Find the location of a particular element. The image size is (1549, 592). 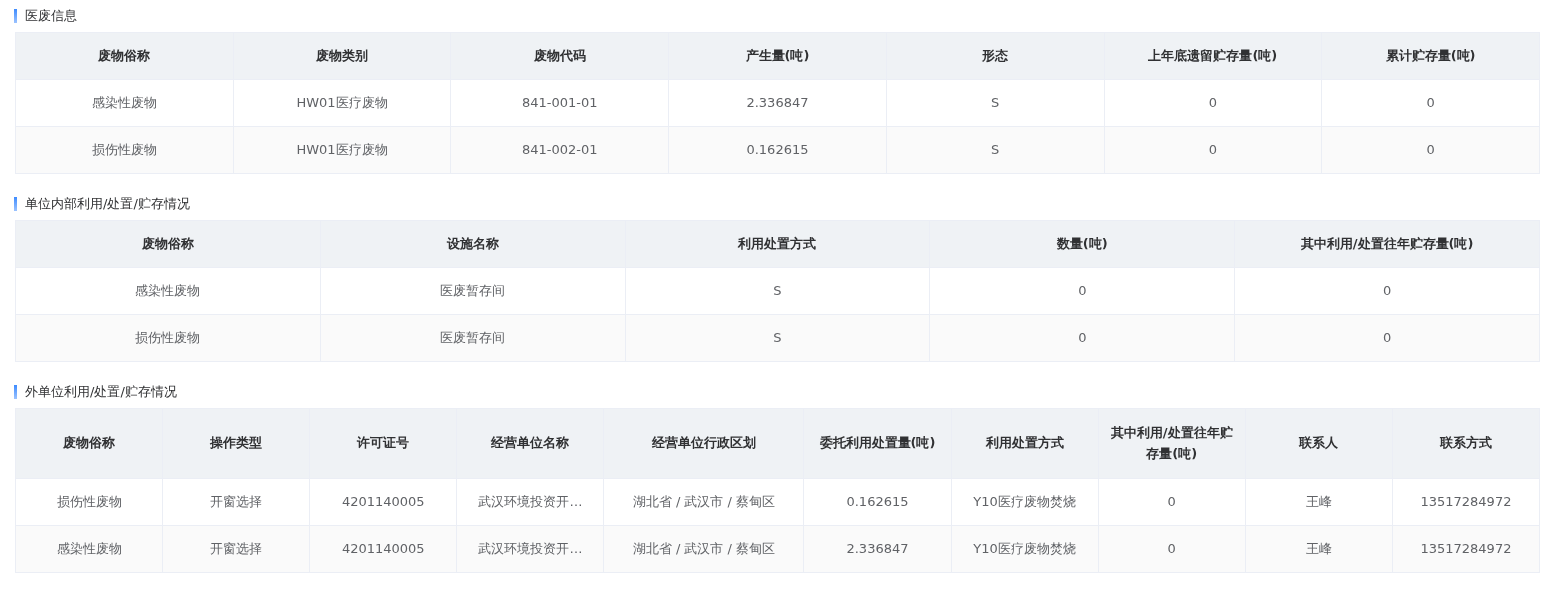

column-header: 产生量(吨) is located at coordinates (777, 56).